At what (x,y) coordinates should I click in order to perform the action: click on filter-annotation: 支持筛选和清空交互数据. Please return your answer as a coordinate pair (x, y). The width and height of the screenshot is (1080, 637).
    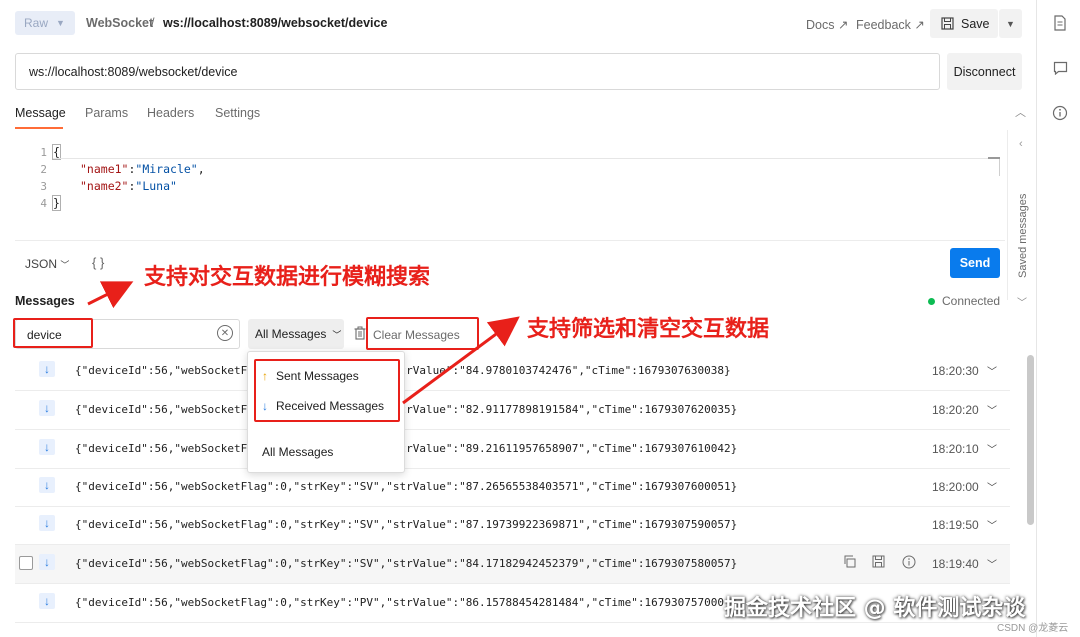
    Looking at the image, I should click on (648, 329).